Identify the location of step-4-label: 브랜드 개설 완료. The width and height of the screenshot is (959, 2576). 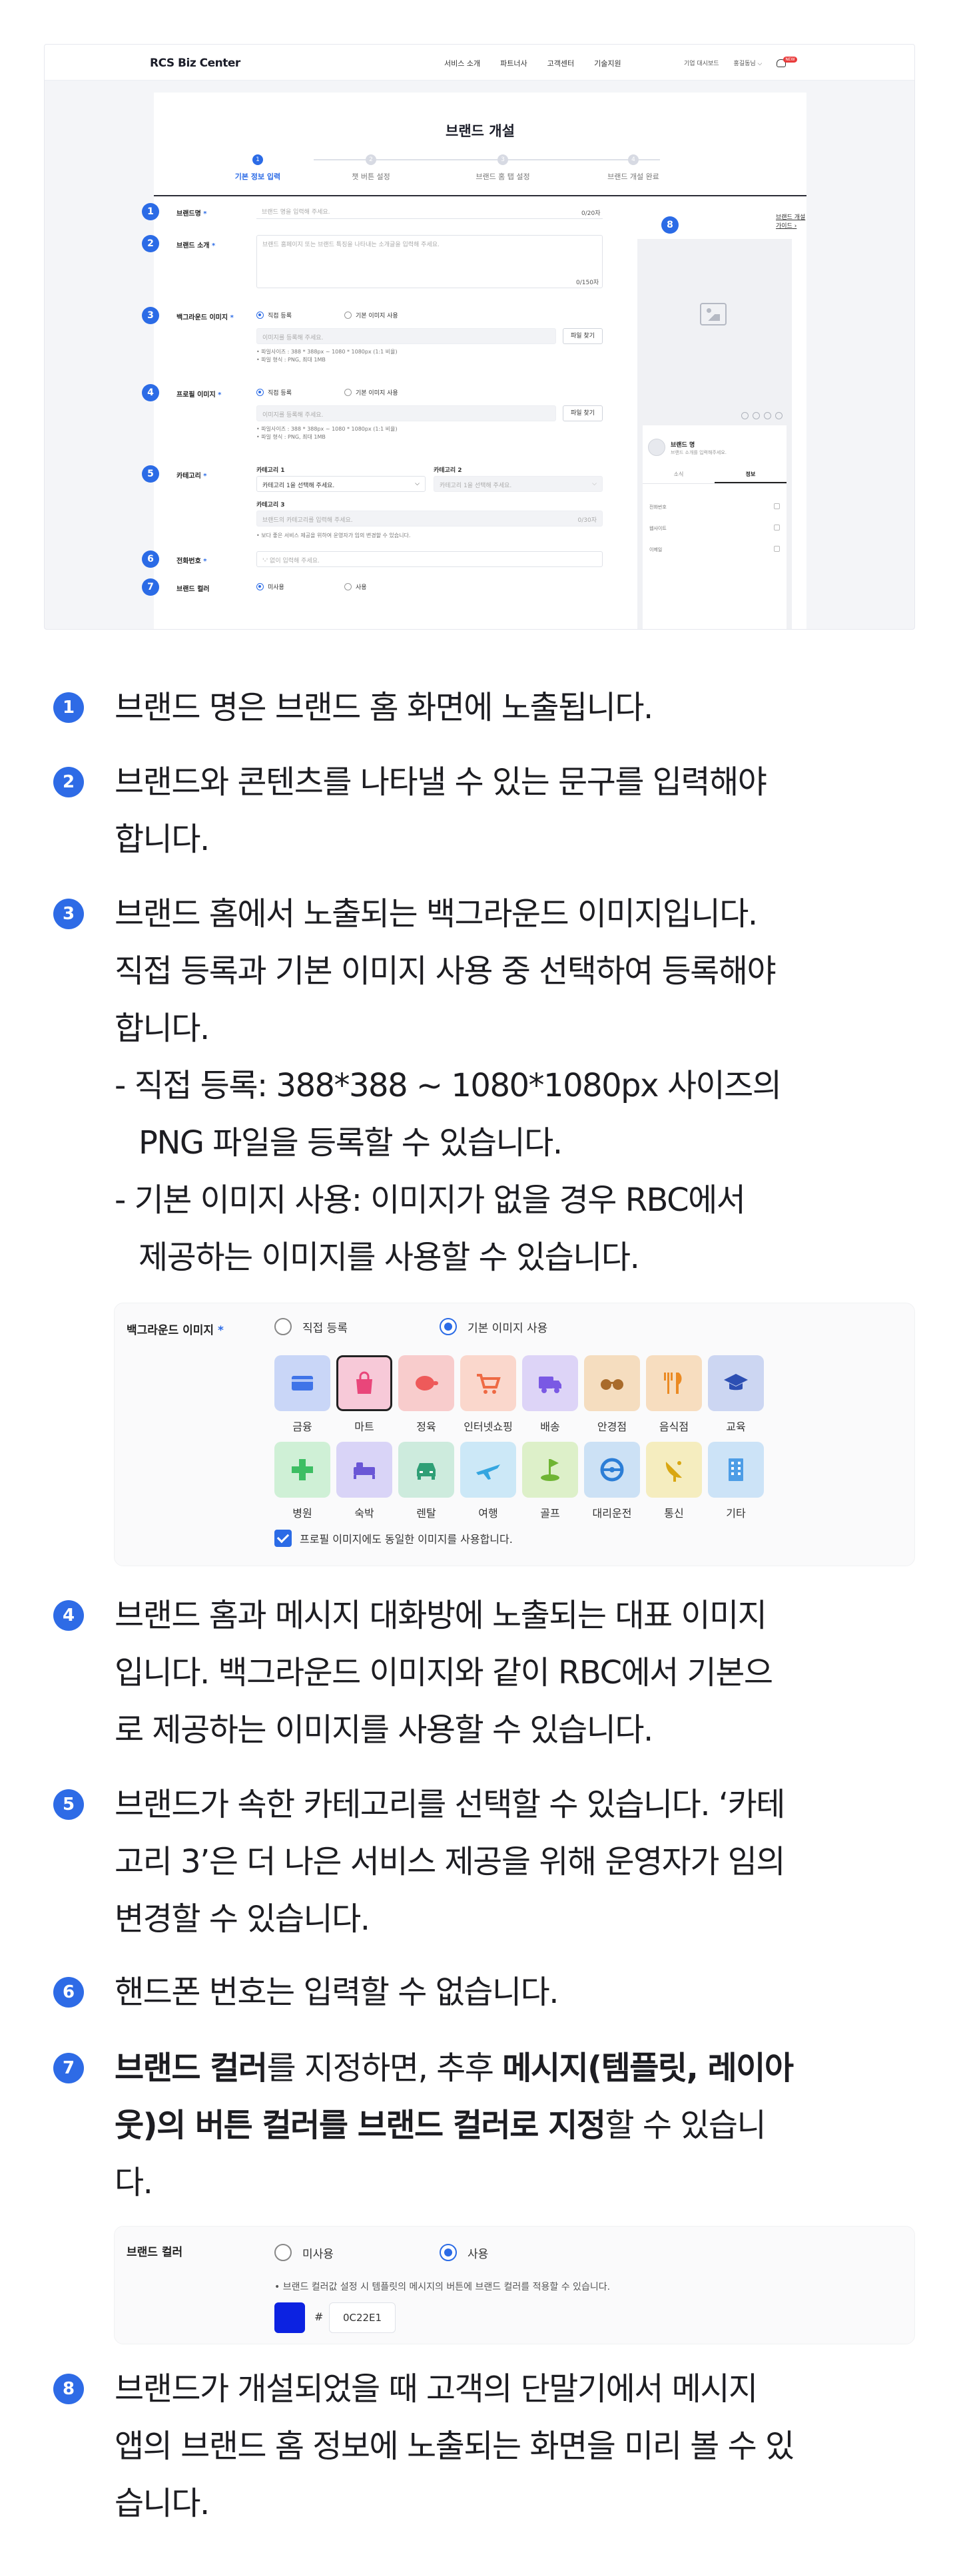
(633, 176).